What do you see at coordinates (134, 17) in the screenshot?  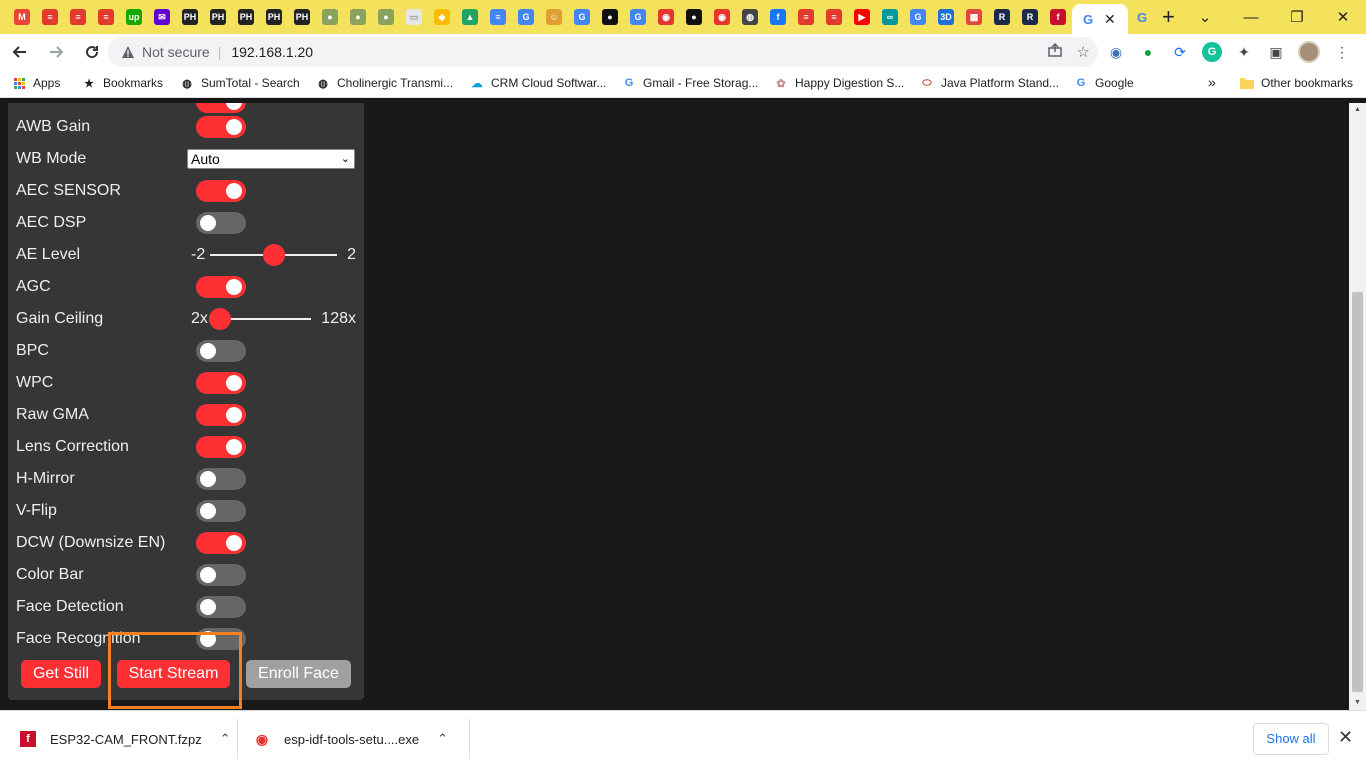 I see `pinned-tab: up` at bounding box center [134, 17].